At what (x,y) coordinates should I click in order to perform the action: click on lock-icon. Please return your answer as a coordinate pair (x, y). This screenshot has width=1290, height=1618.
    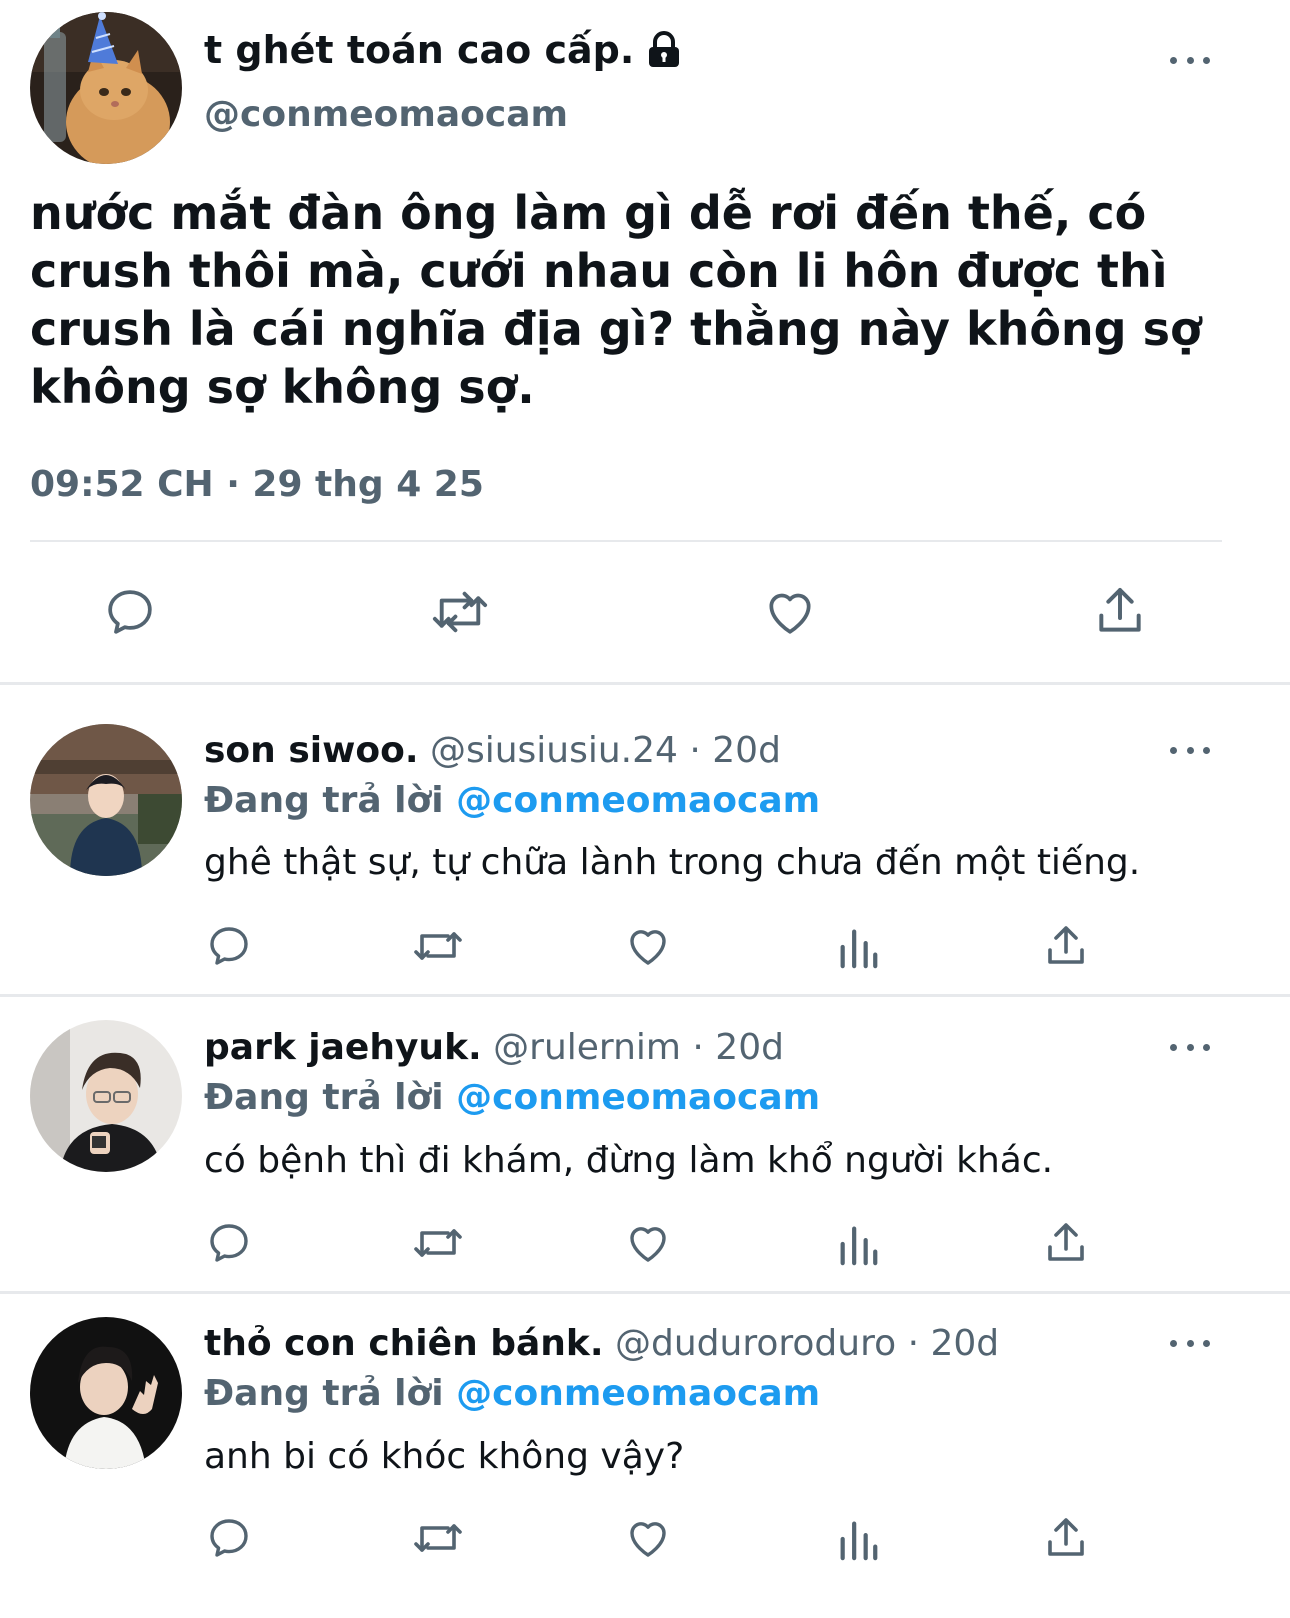
    Looking at the image, I should click on (664, 50).